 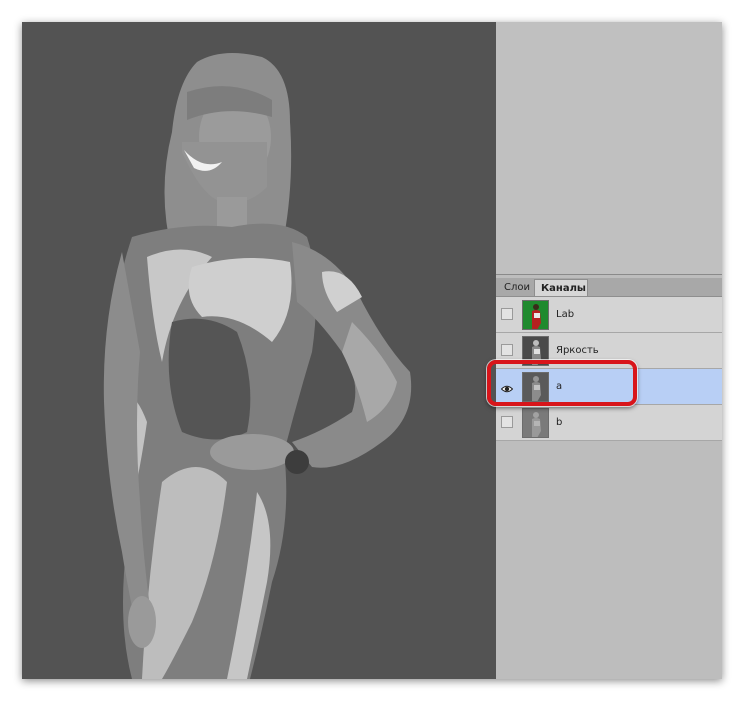 What do you see at coordinates (609, 423) in the screenshot?
I see `channel-row-b: b` at bounding box center [609, 423].